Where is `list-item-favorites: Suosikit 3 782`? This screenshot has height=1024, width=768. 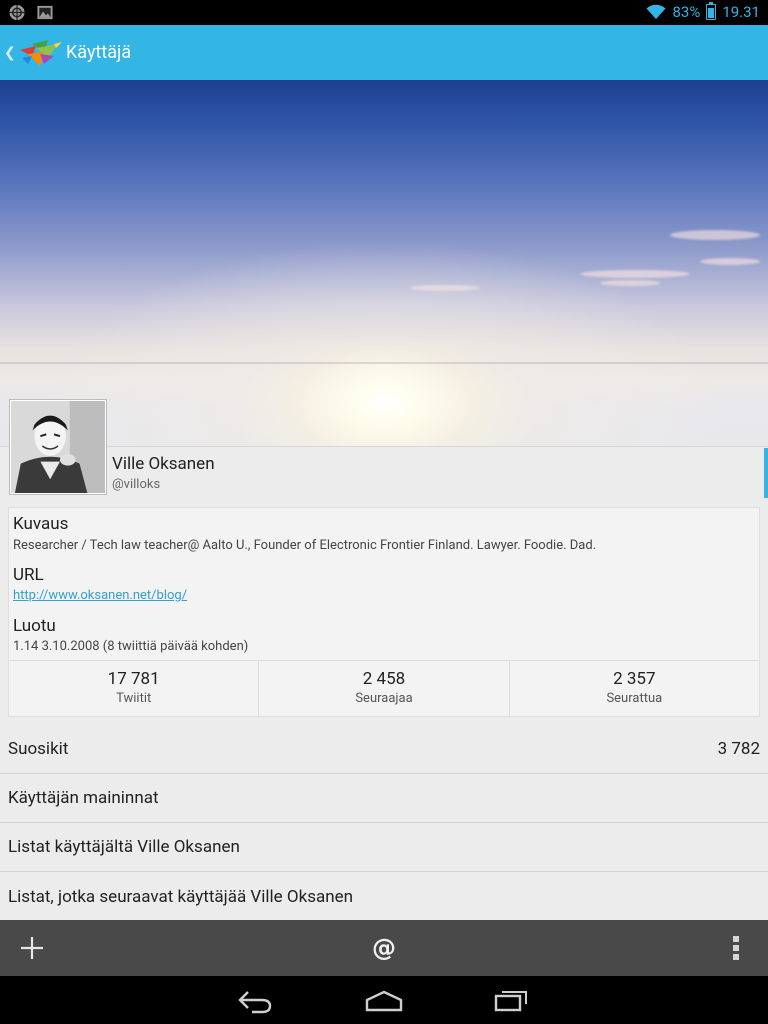 list-item-favorites: Suosikit 3 782 is located at coordinates (384, 749).